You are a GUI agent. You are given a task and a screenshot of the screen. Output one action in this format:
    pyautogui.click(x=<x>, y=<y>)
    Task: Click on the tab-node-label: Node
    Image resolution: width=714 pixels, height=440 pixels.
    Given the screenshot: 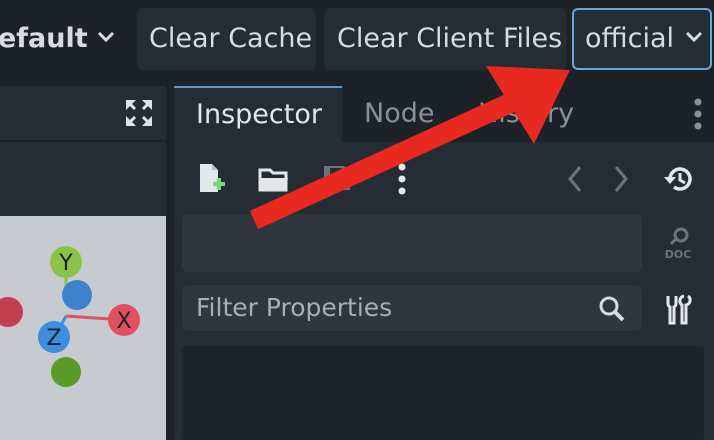 What is the action you would take?
    pyautogui.click(x=399, y=113)
    